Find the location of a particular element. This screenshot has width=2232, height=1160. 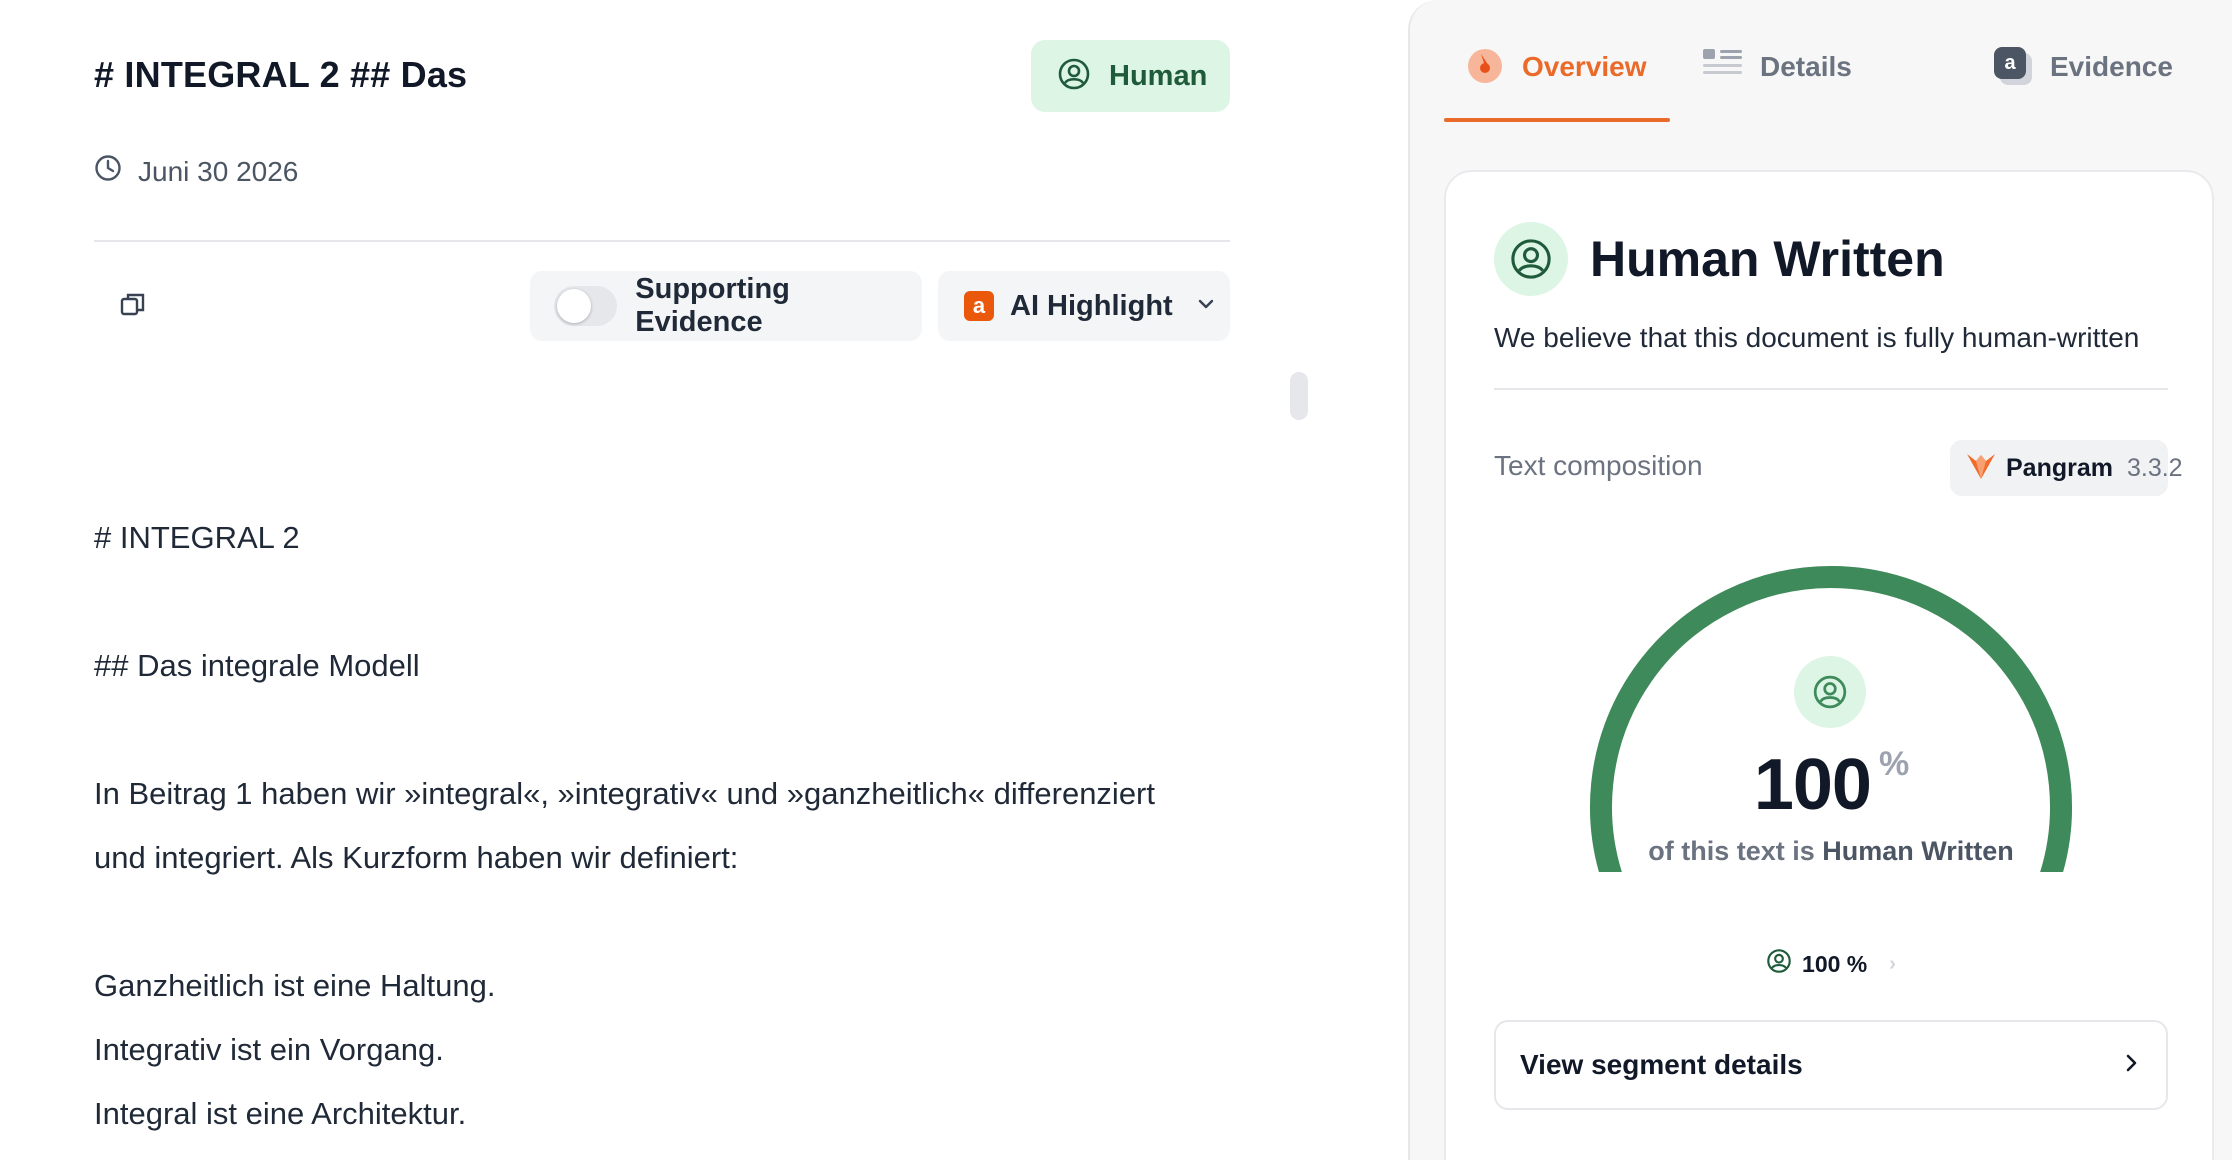

view-segment-details-label: View segment details is located at coordinates (1661, 1064).